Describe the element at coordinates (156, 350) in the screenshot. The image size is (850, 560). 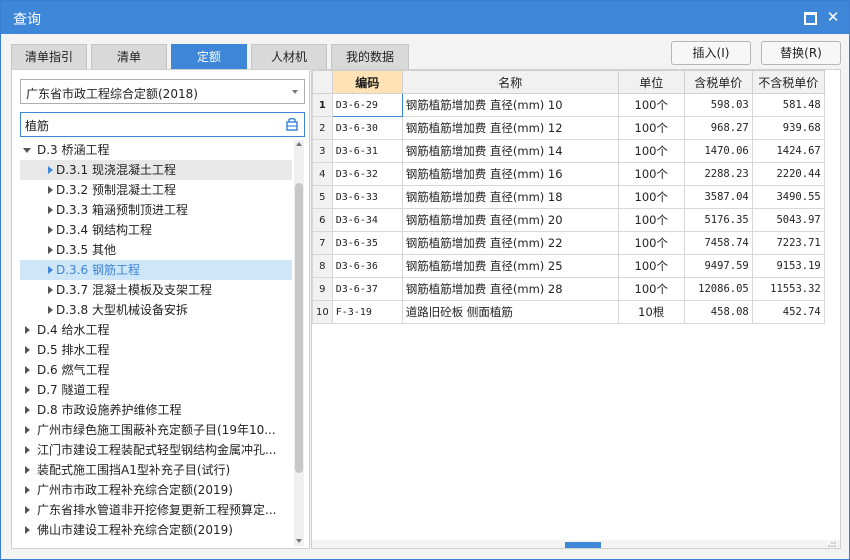
I see `tree-node: D.5 排水工程` at that location.